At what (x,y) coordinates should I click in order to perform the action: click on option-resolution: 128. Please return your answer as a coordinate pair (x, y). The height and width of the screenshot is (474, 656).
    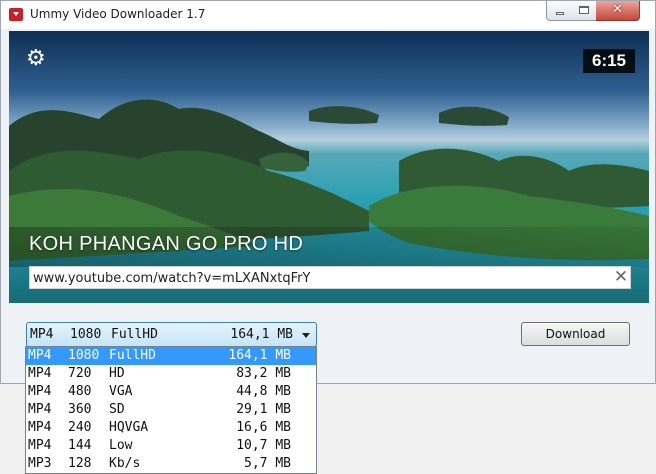
    Looking at the image, I should click on (80, 463).